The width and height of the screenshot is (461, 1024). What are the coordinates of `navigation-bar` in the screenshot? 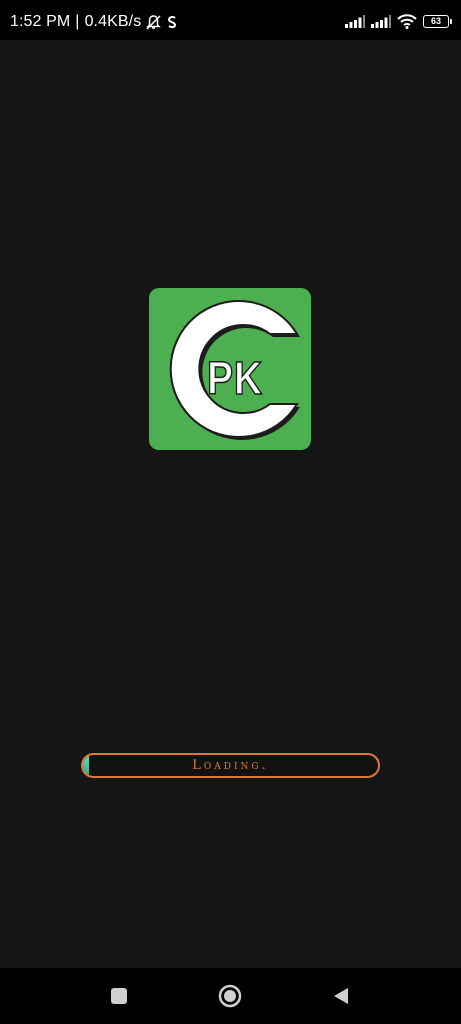 It's located at (230, 996).